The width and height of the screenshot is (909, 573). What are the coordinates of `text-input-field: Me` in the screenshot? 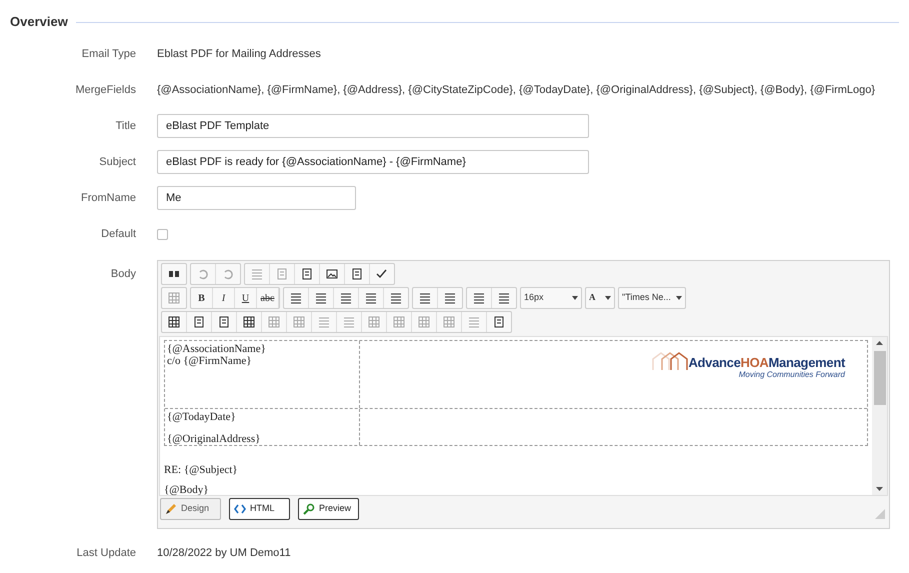 It's located at (256, 198).